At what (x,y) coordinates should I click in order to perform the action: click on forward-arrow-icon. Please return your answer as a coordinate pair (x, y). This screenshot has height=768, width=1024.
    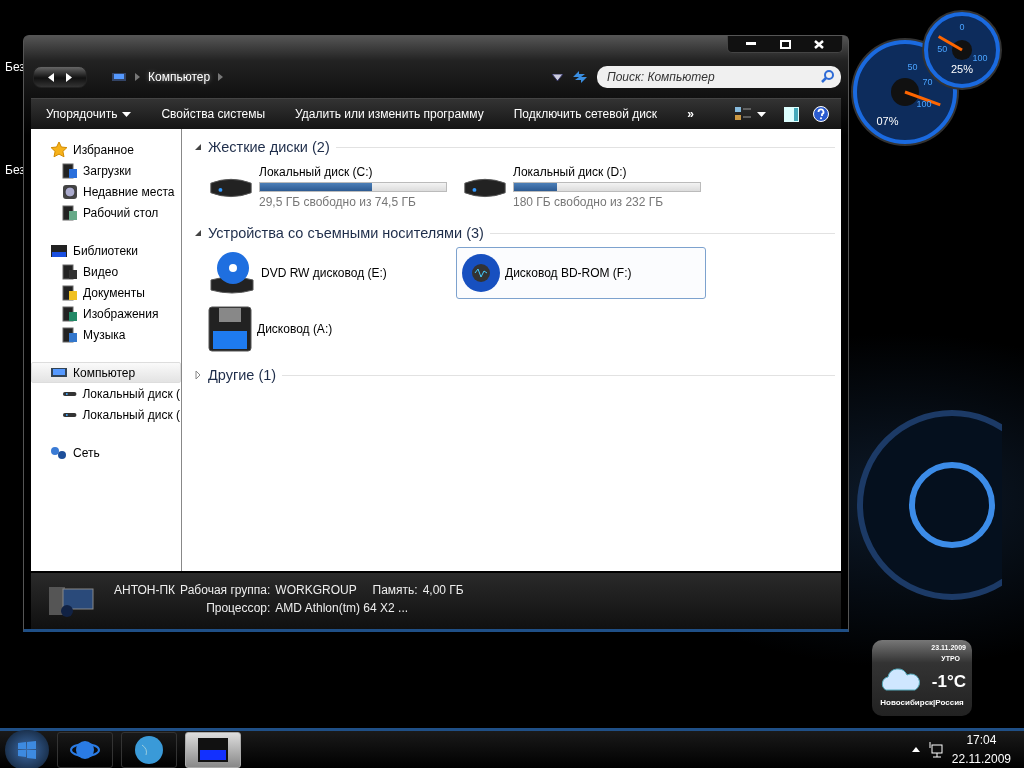
    Looking at the image, I should click on (69, 77).